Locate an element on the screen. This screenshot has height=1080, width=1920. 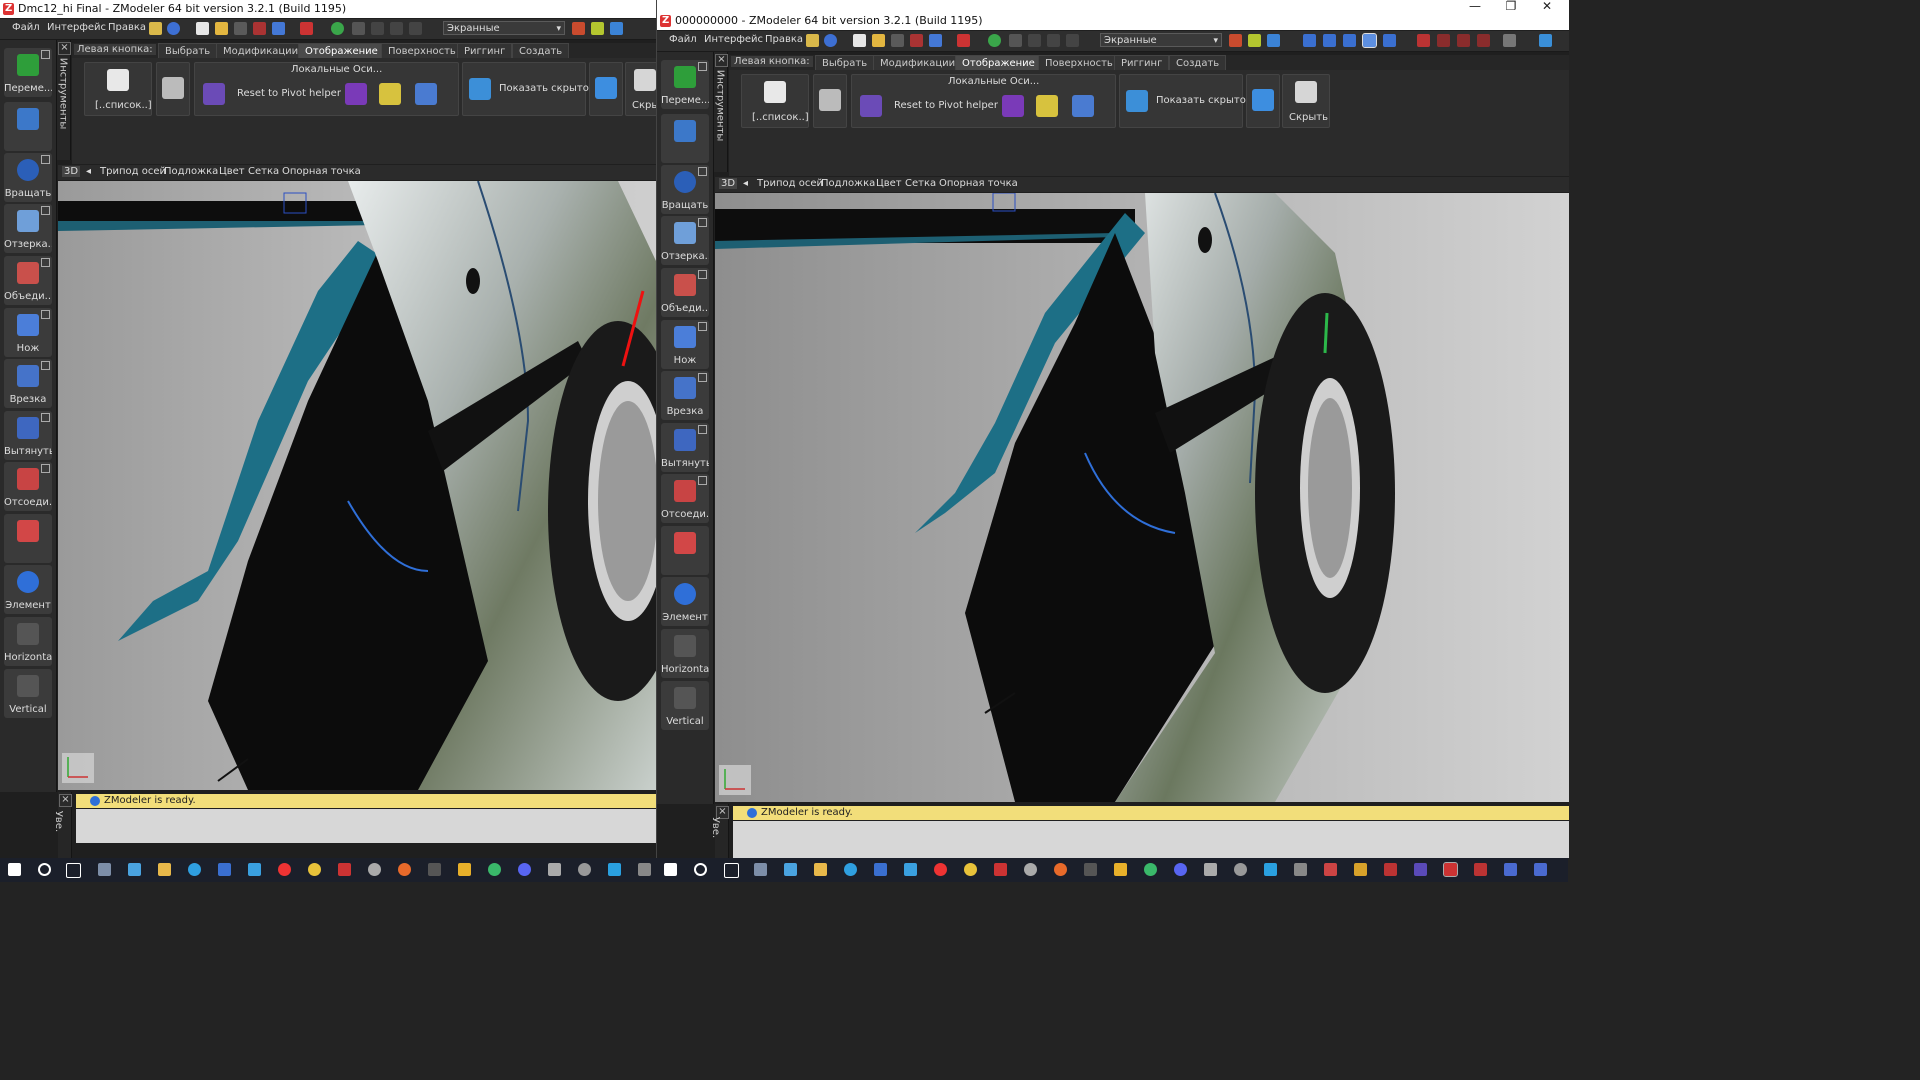
tool-red-4-icon is located at coordinates (1483, 40).